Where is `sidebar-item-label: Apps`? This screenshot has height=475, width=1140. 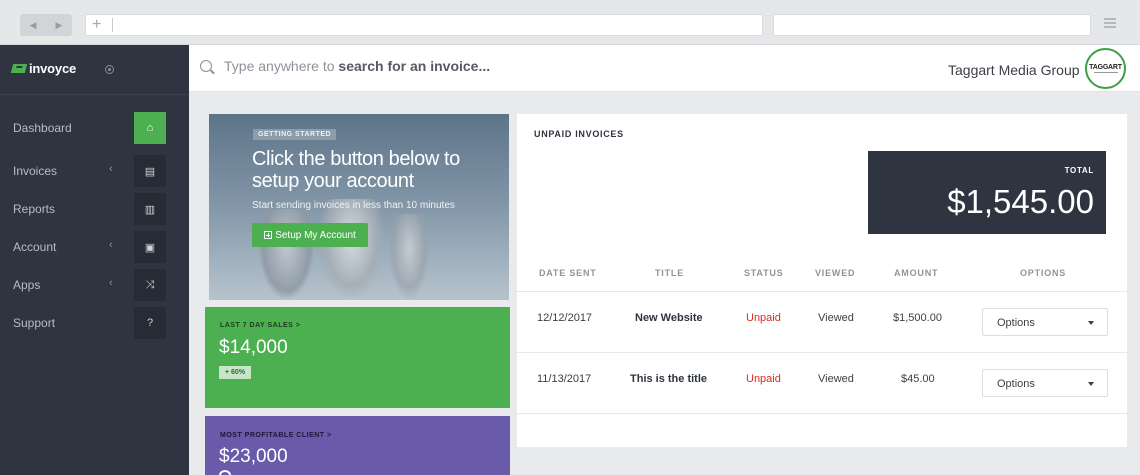 sidebar-item-label: Apps is located at coordinates (27, 285).